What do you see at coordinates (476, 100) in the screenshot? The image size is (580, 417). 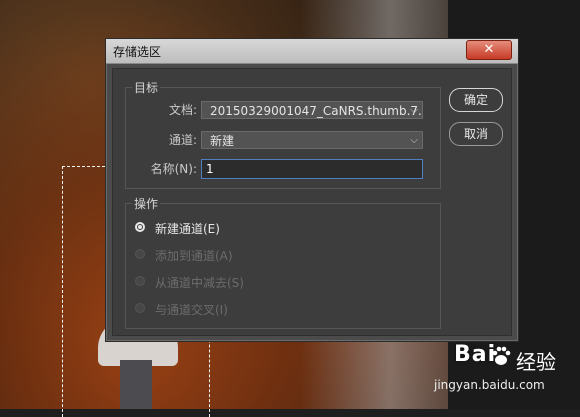 I see `ok-button: 确定` at bounding box center [476, 100].